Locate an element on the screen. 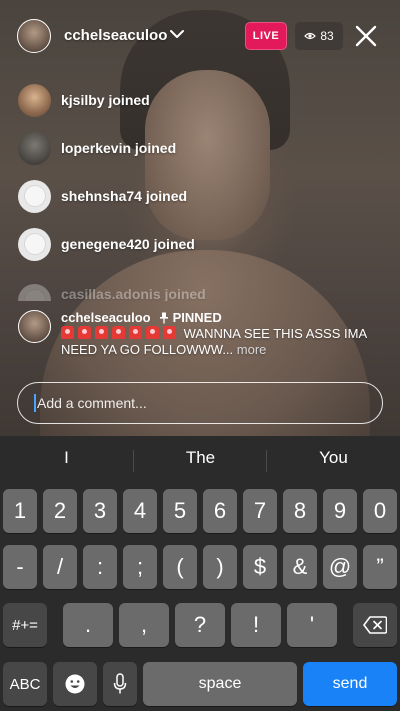  key: : is located at coordinates (100, 567).